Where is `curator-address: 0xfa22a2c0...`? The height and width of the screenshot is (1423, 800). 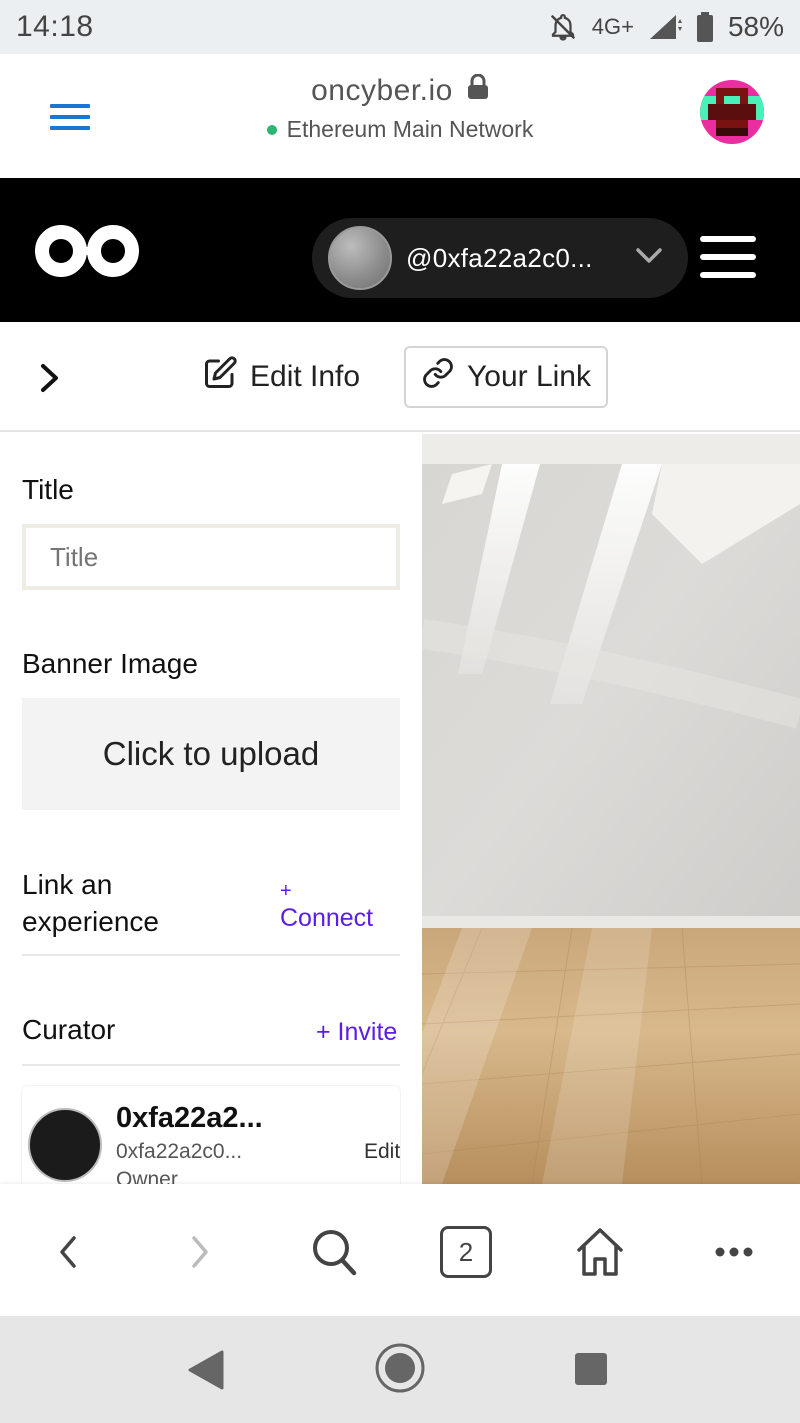
curator-address: 0xfa22a2c0... is located at coordinates (179, 1151).